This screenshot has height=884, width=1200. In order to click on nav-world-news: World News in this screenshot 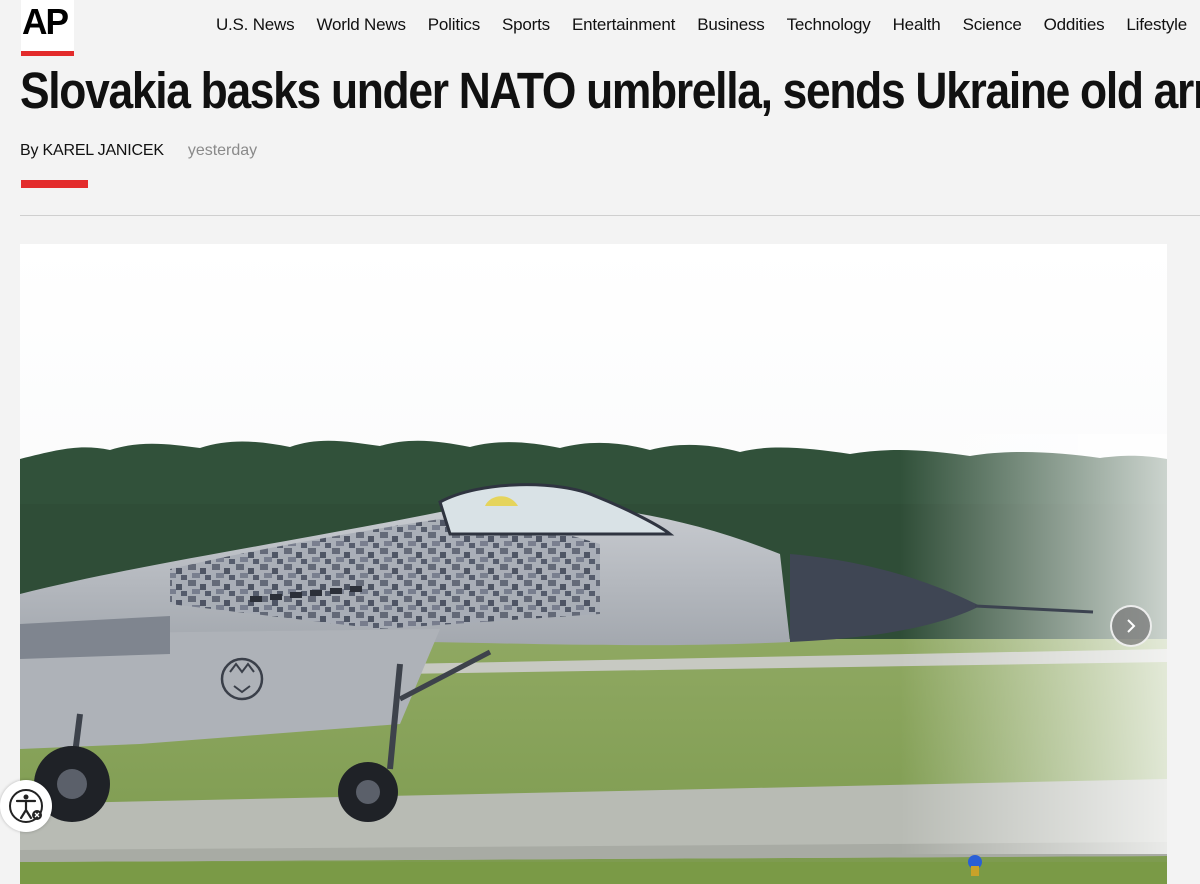, I will do `click(361, 25)`.